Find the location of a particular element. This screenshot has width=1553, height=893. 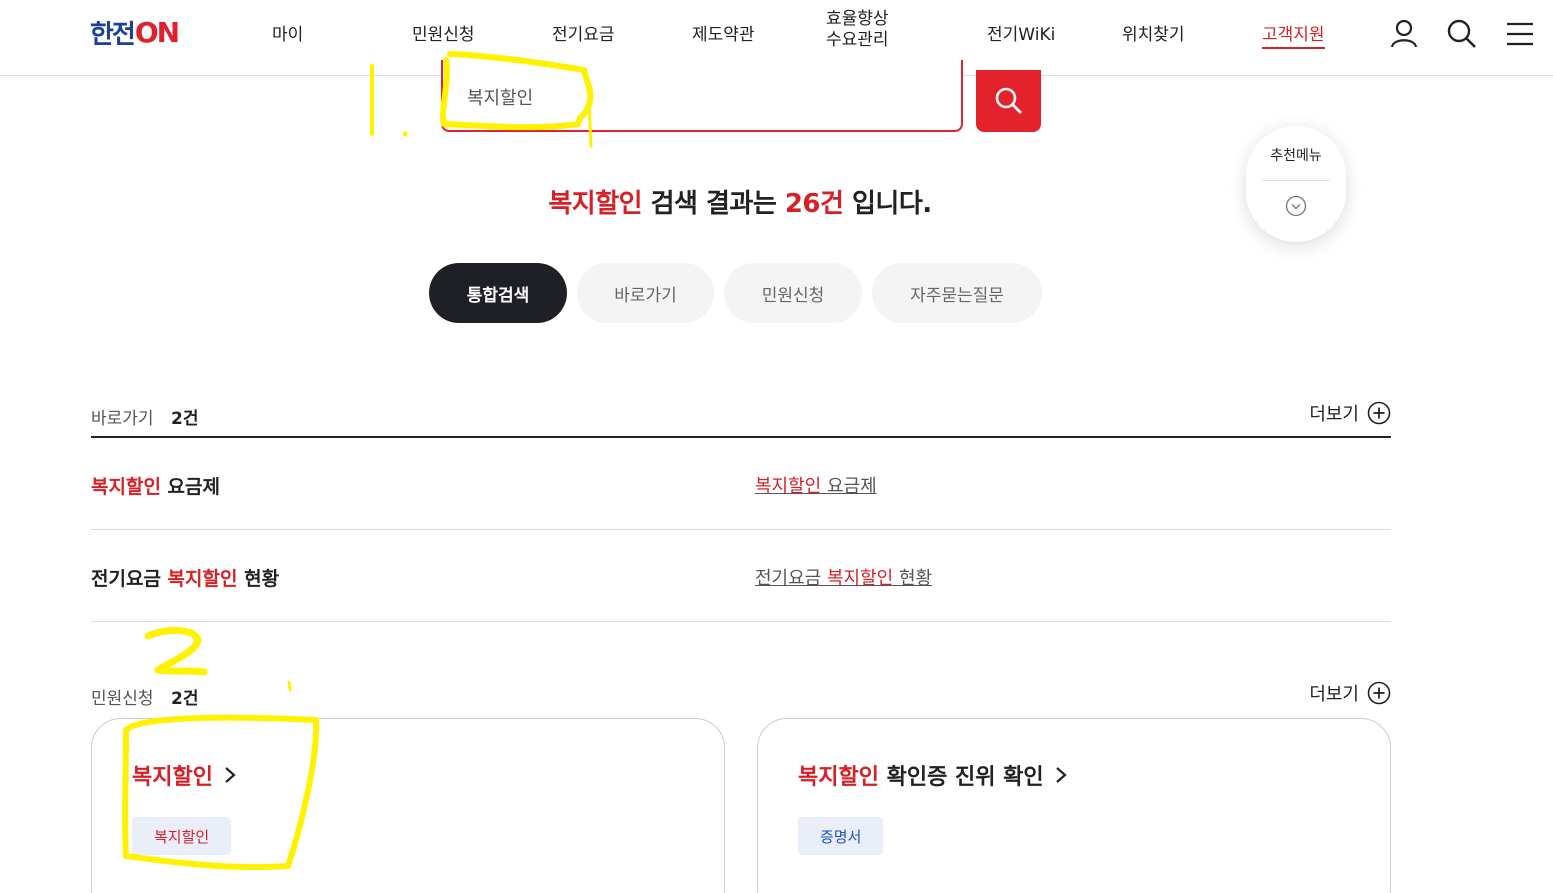

nav-customer-support: 고객지원 is located at coordinates (1293, 34).